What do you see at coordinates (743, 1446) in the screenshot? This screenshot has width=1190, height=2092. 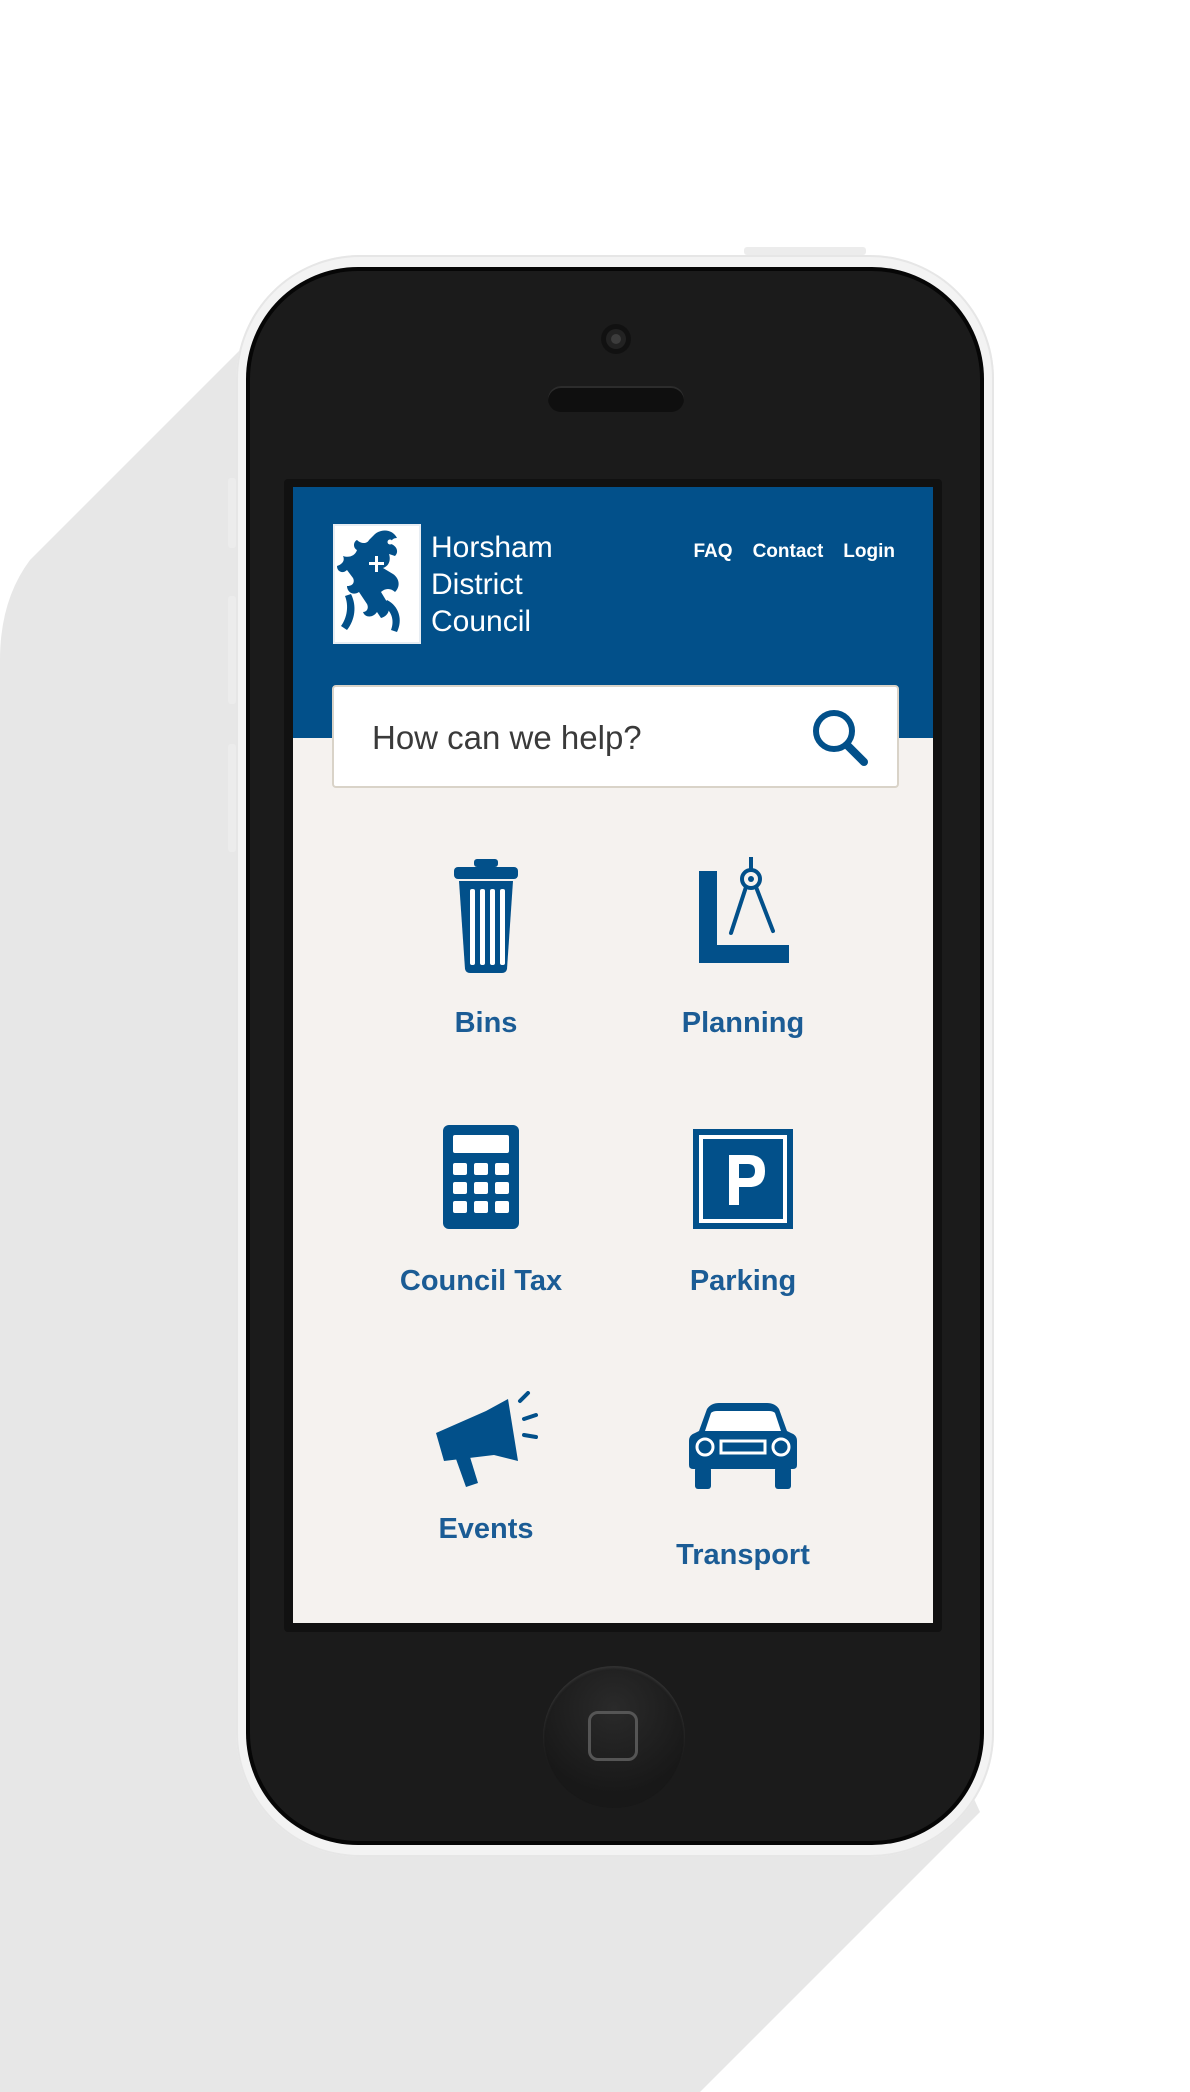 I see `car-icon` at bounding box center [743, 1446].